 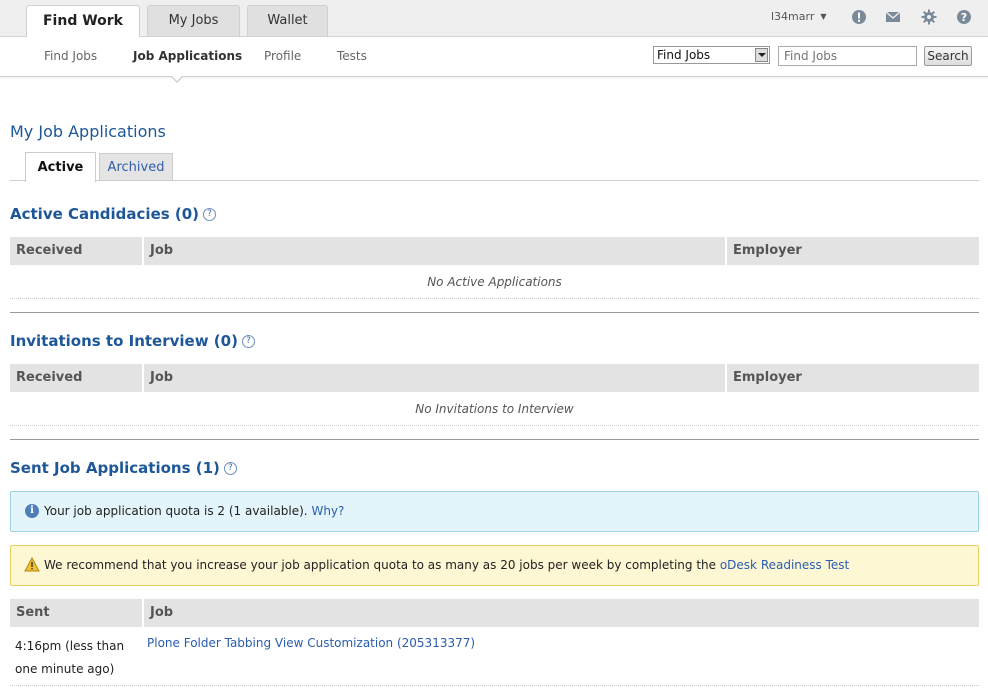 I want to click on search-type-value: Find Jobs, so click(x=684, y=55).